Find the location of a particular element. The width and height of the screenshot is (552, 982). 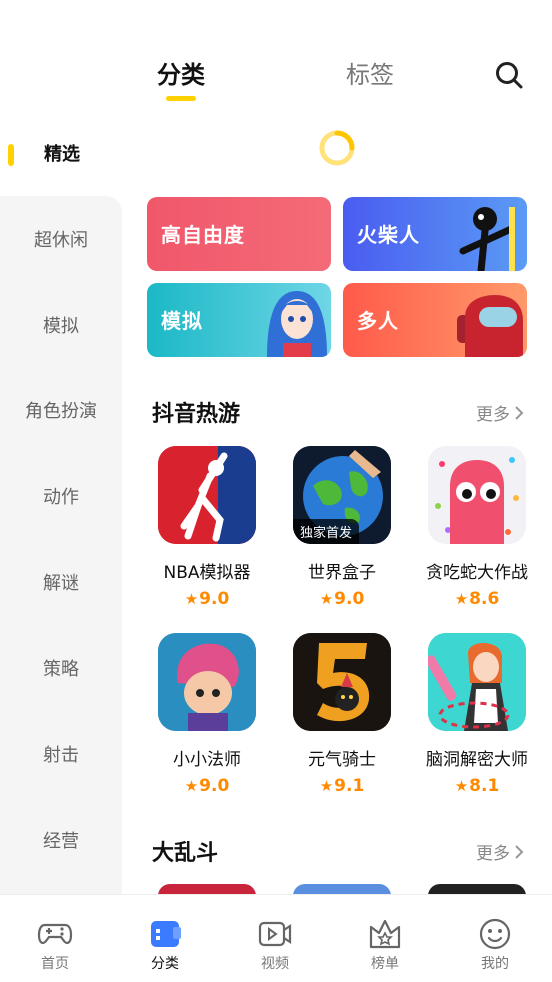

exclusive-badge: 独家首发 is located at coordinates (326, 531).